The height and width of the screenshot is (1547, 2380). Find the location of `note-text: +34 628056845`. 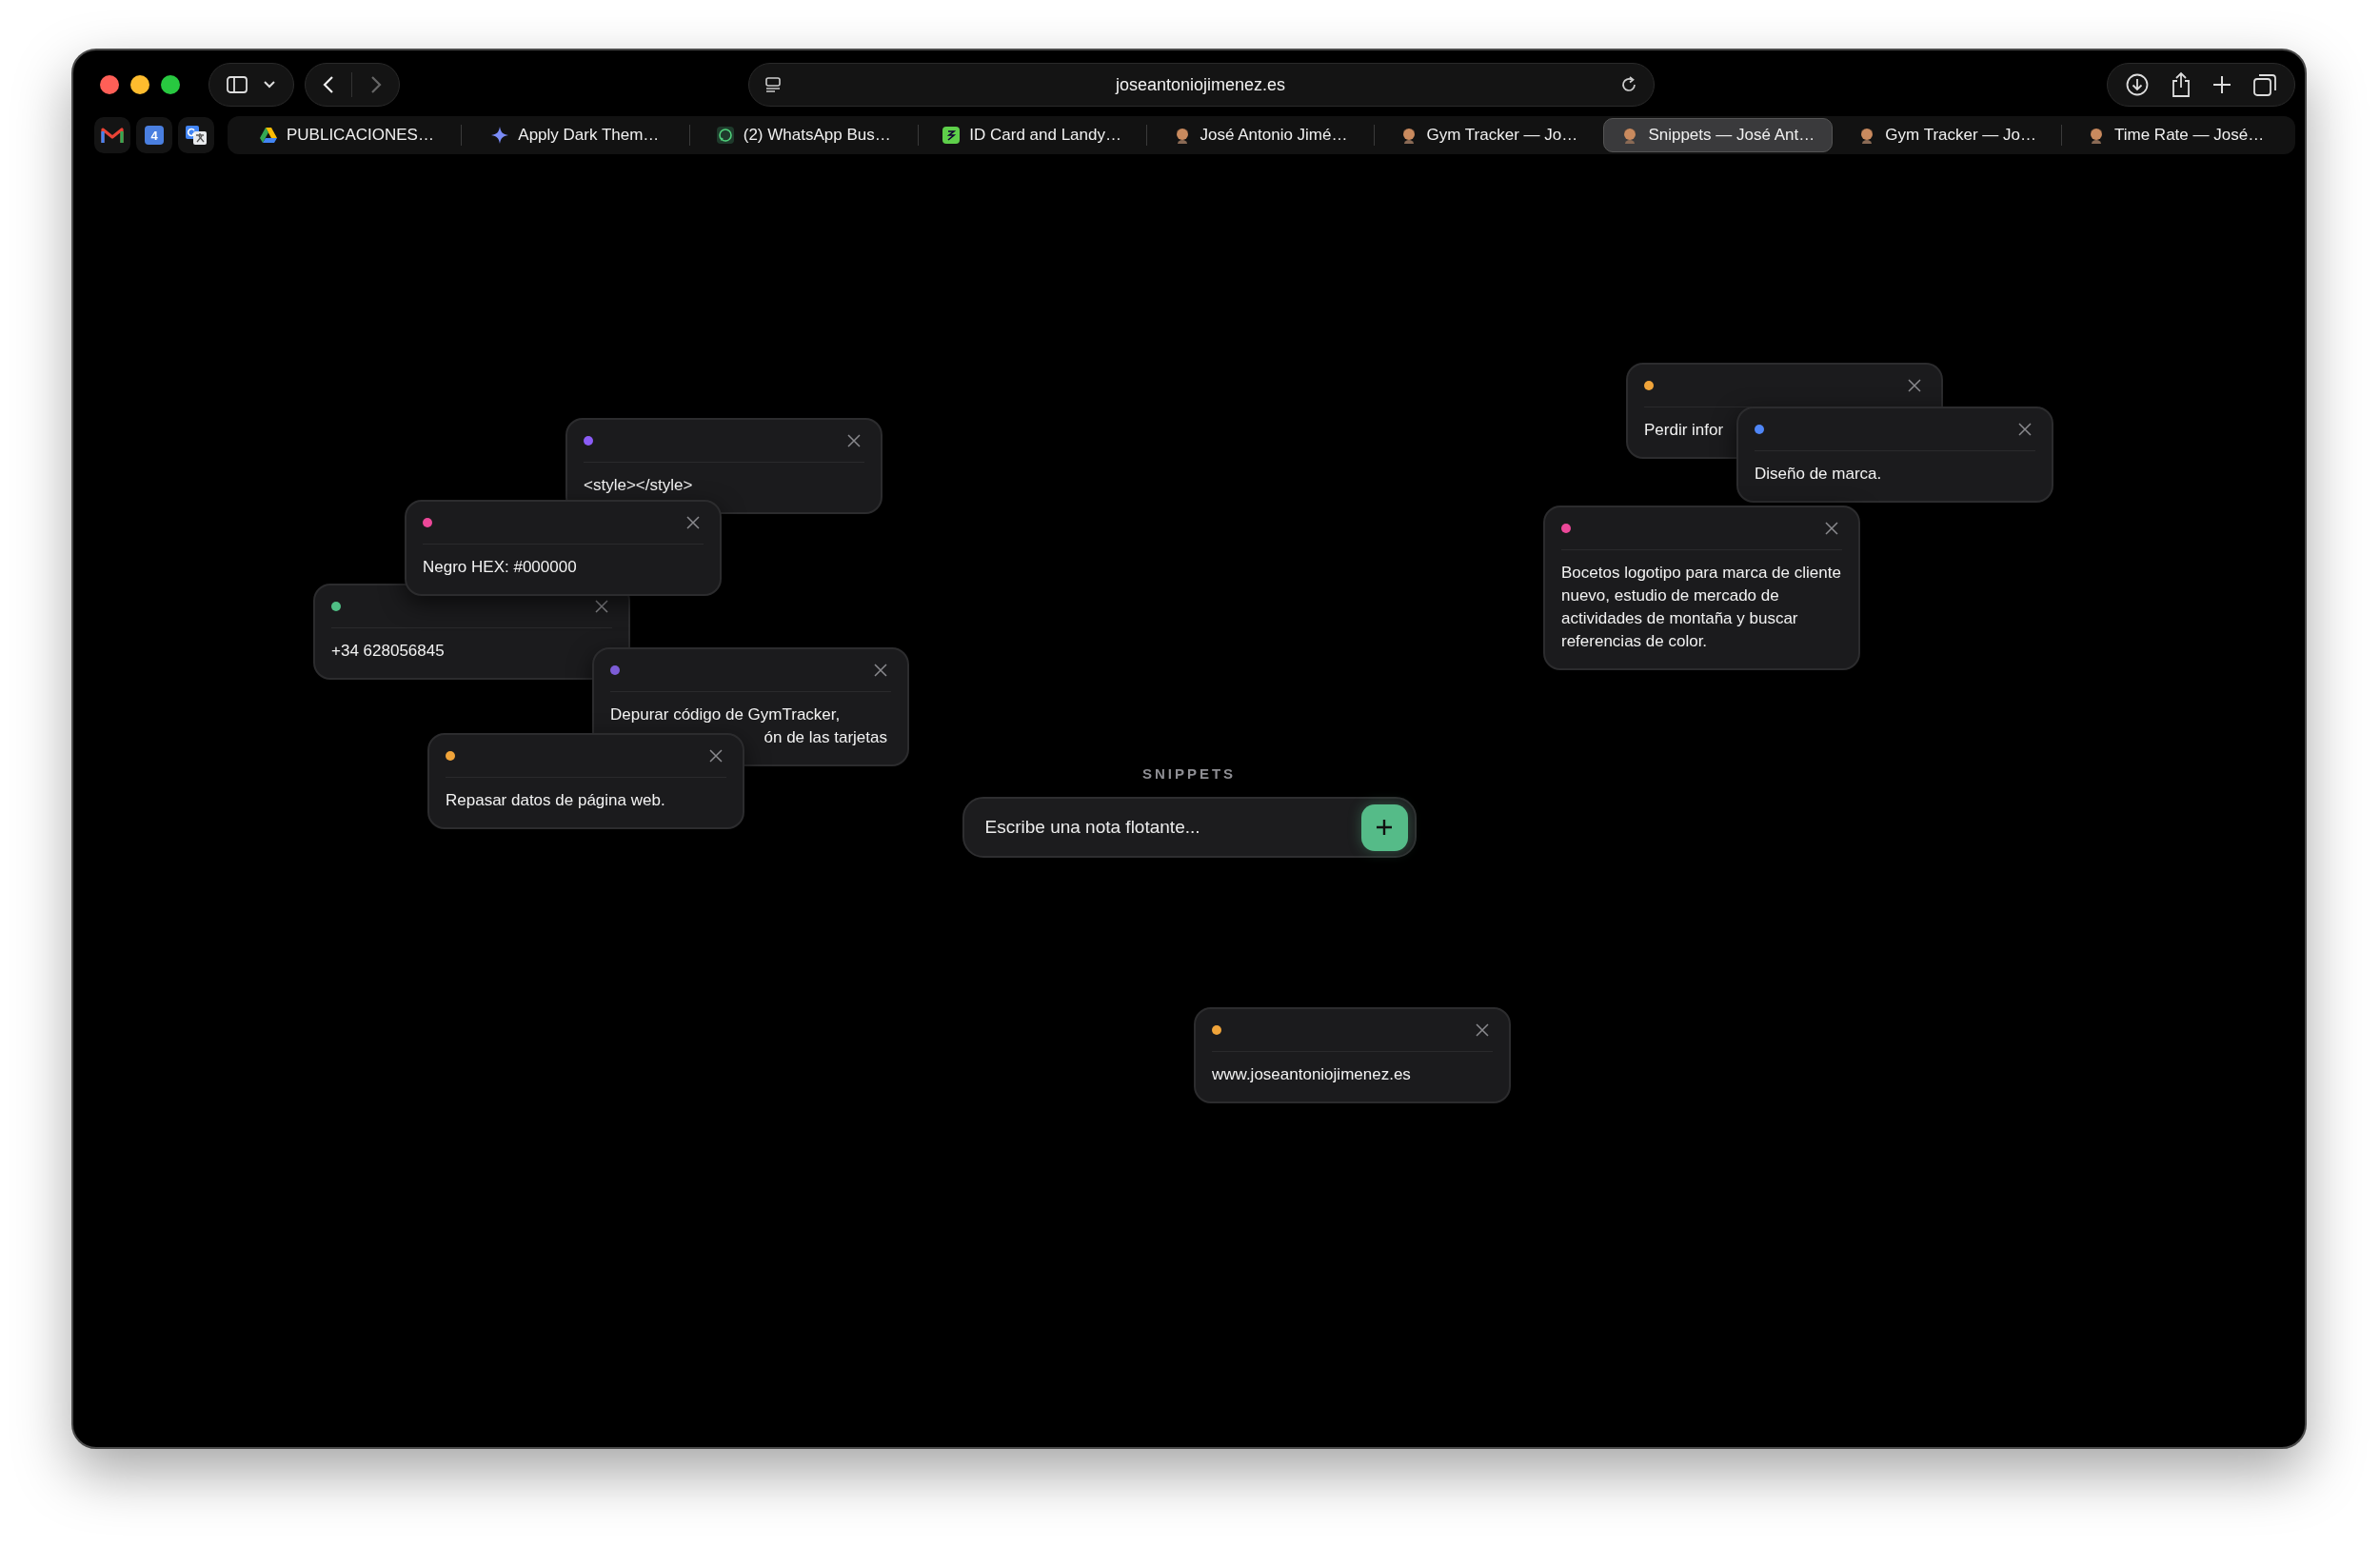

note-text: +34 628056845 is located at coordinates (388, 651).